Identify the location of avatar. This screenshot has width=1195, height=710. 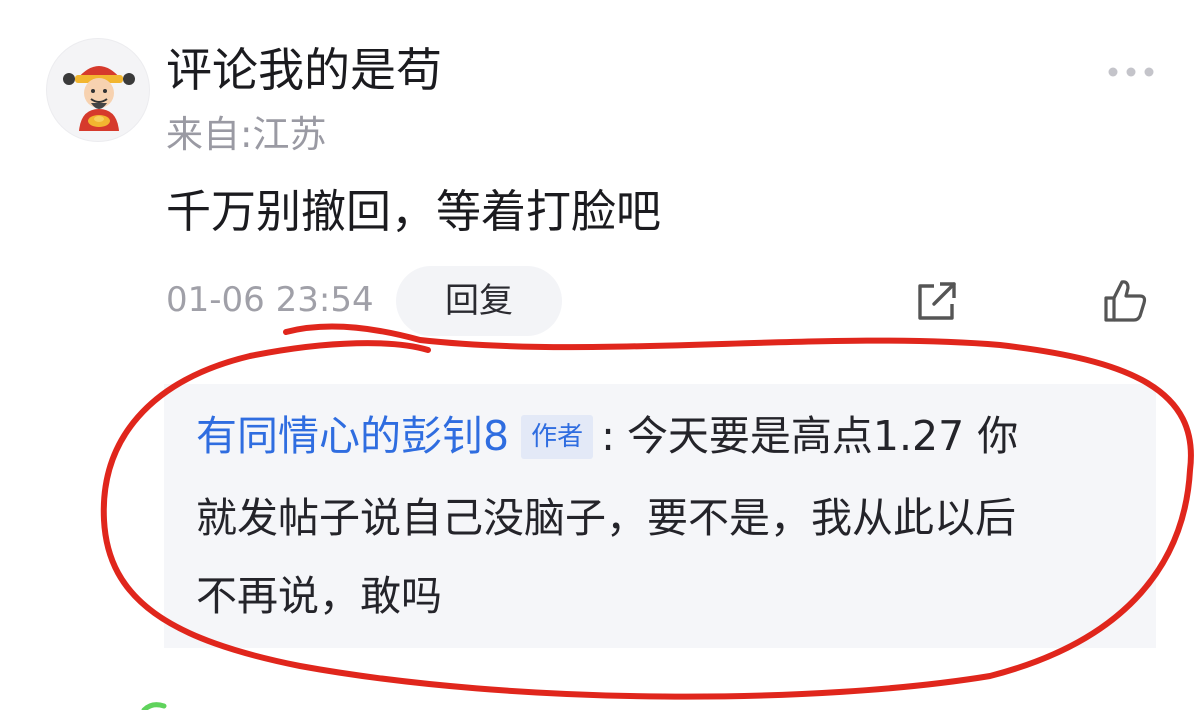
(98, 90).